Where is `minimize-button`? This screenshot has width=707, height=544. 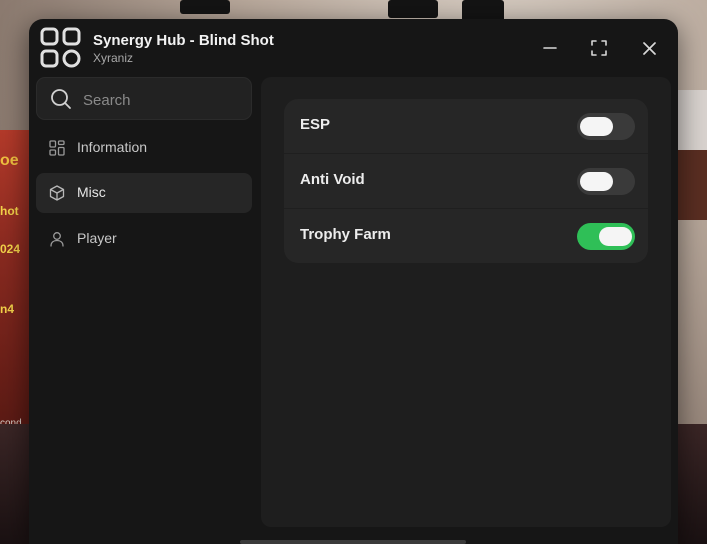 minimize-button is located at coordinates (550, 48).